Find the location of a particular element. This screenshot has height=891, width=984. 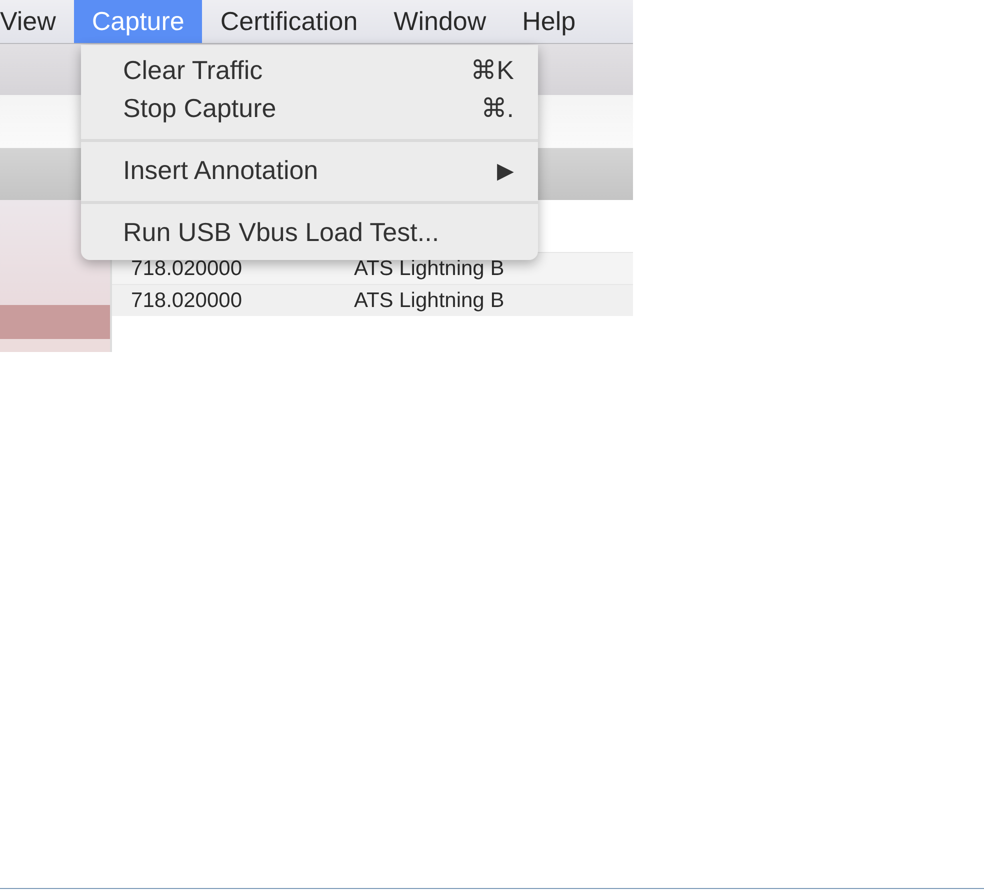

menu-item-label: Insert Annotation is located at coordinates (220, 170).